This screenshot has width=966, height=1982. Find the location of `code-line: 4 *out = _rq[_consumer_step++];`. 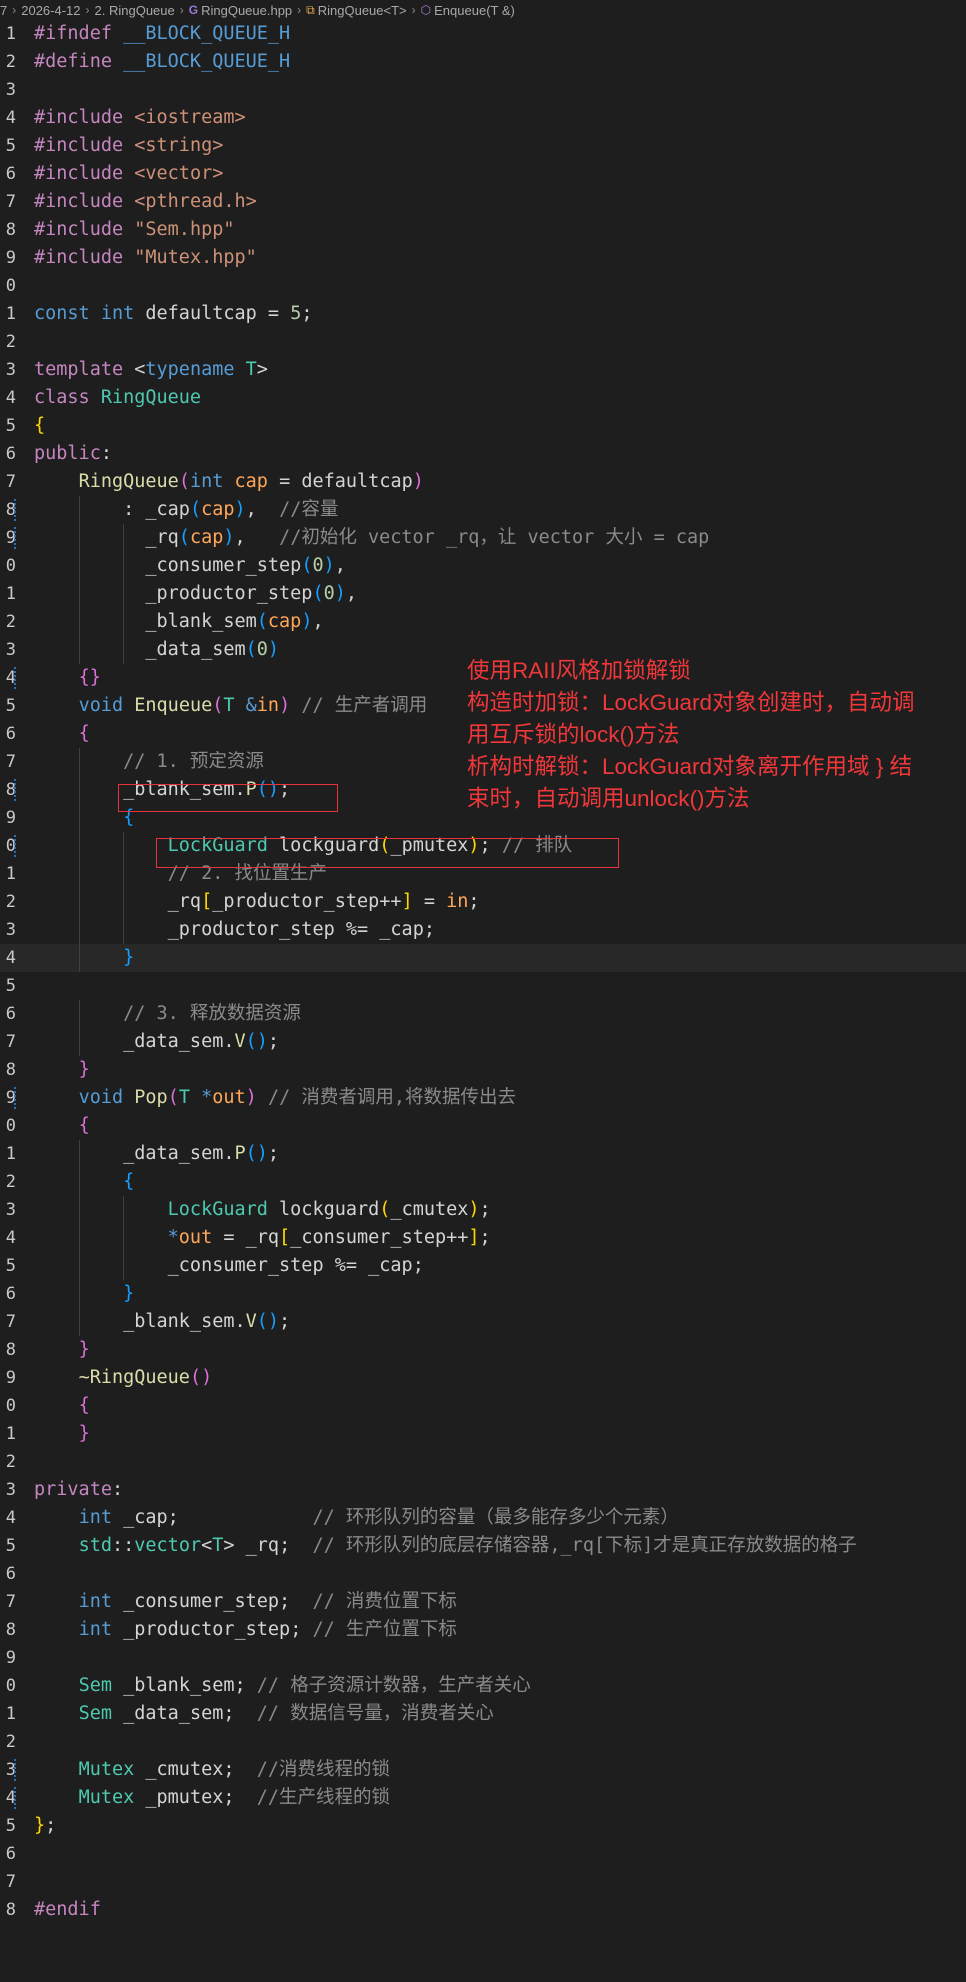

code-line: 4 *out = _rq[_consumer_step++]; is located at coordinates (483, 1238).